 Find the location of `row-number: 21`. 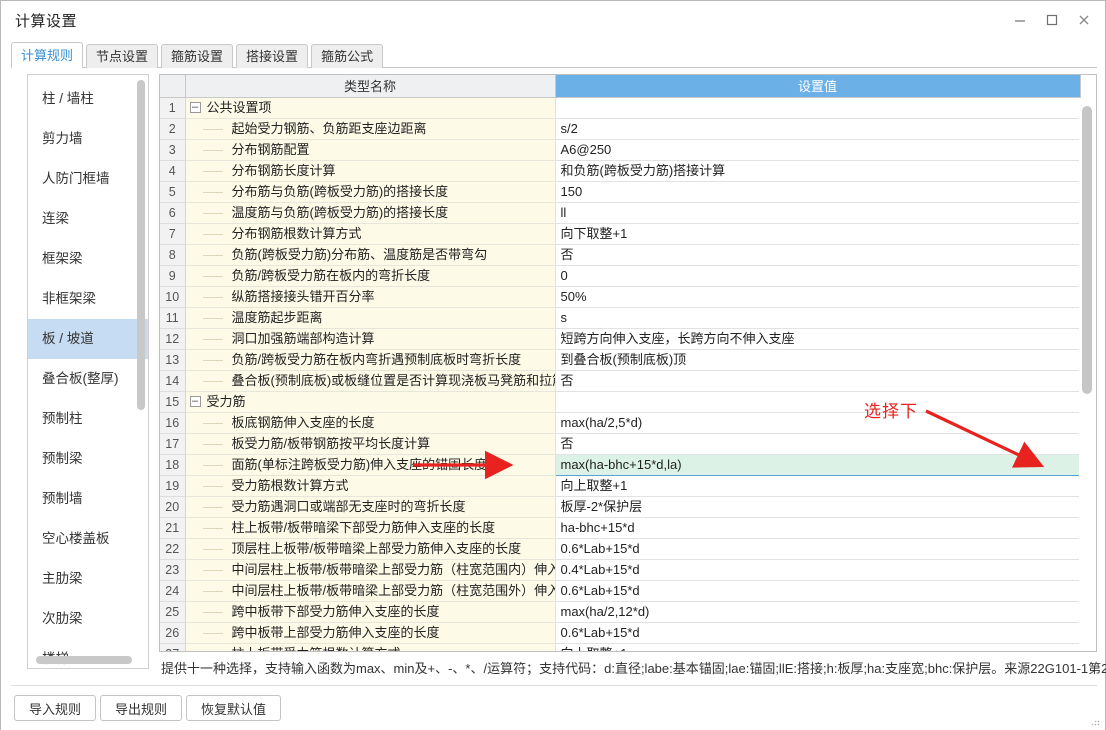

row-number: 21 is located at coordinates (173, 528).